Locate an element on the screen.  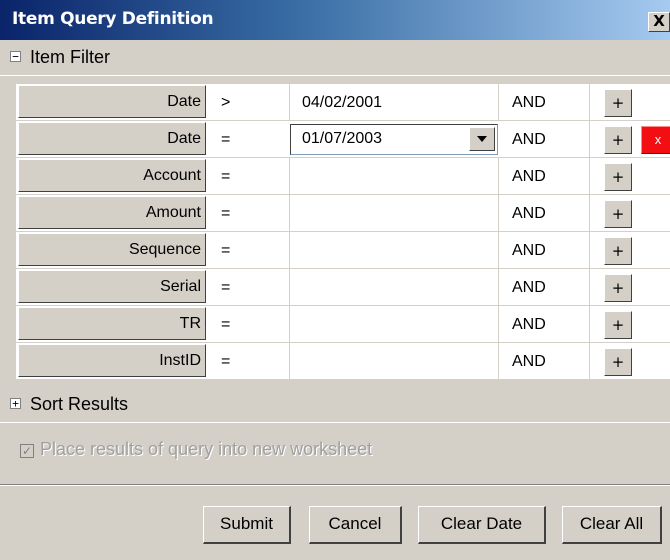
field-button: Account is located at coordinates (112, 175).